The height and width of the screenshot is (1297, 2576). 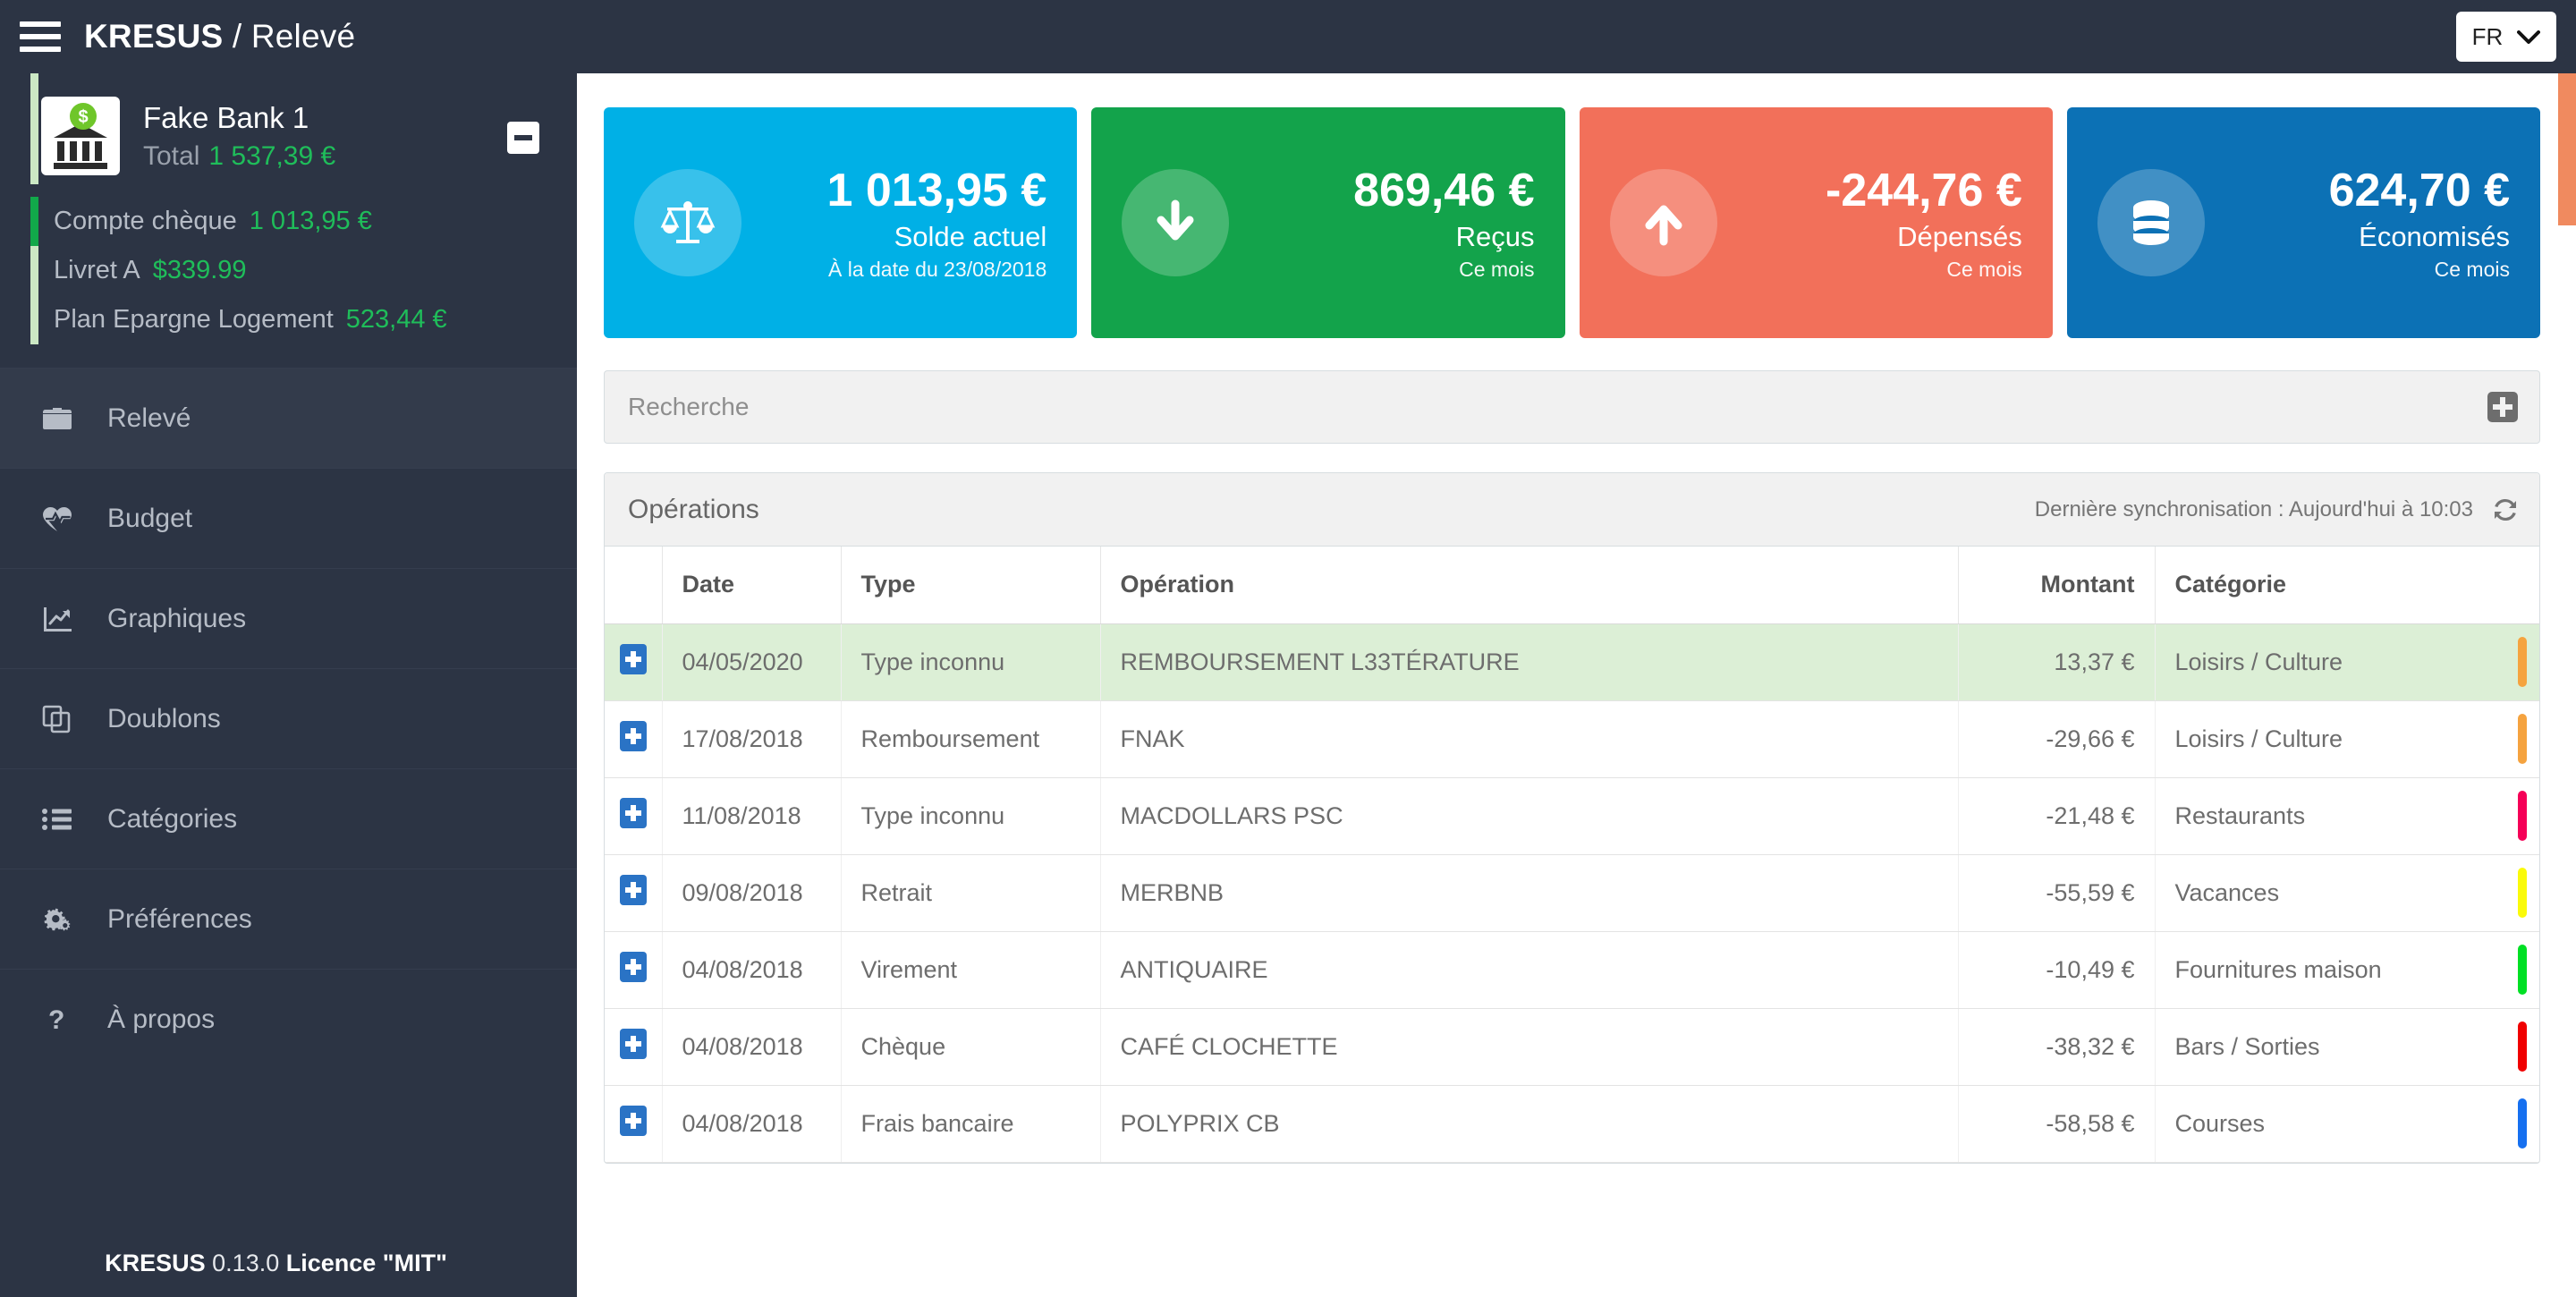 What do you see at coordinates (61, 518) in the screenshot?
I see `heartbeat-icon` at bounding box center [61, 518].